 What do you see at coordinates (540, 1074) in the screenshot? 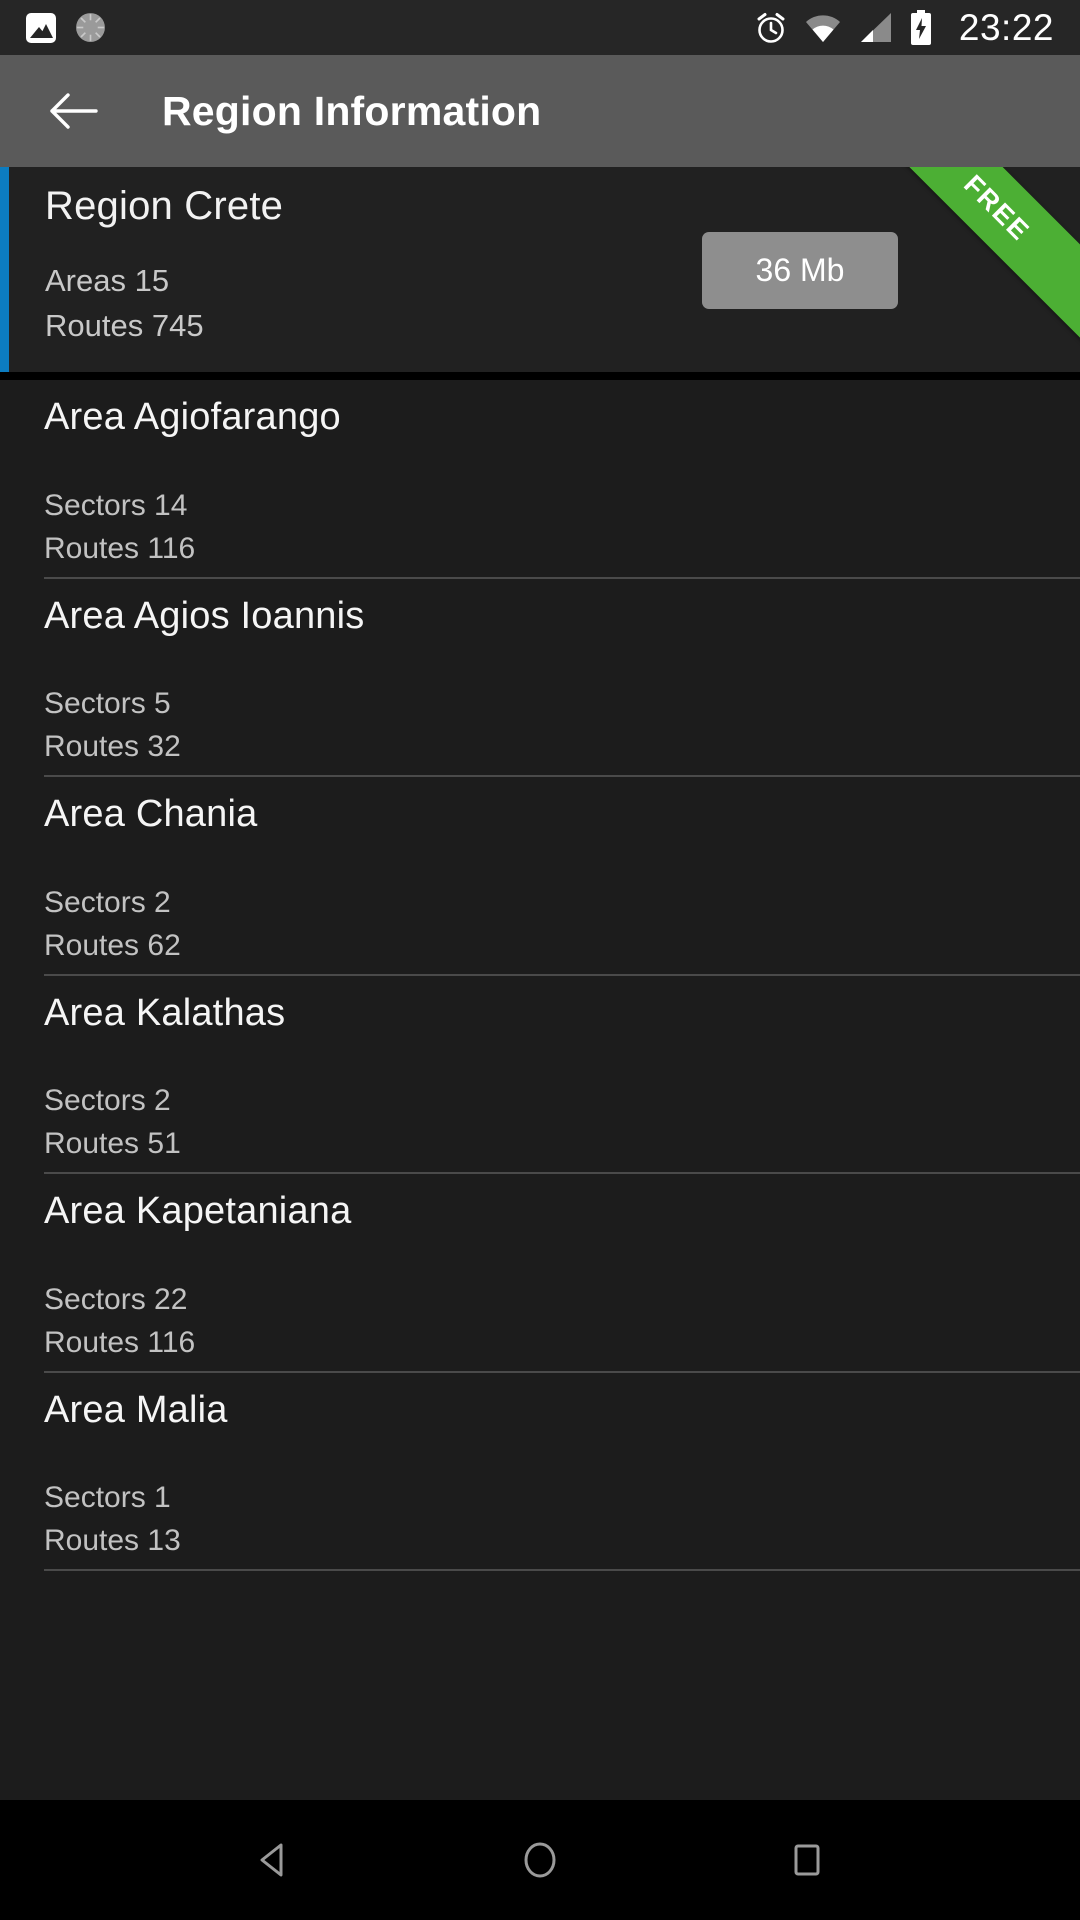
I see `list-item: Area Kalathas Sectors 2 Routes 51` at bounding box center [540, 1074].